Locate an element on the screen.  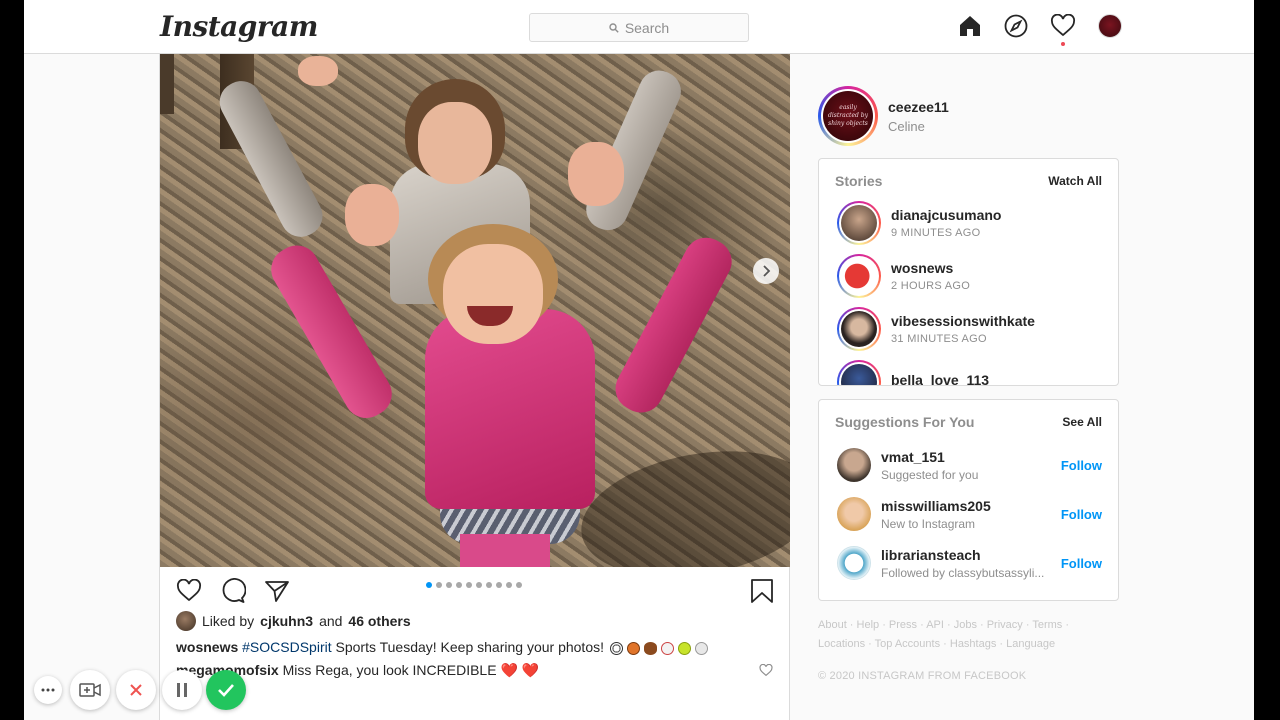
video-camera-icon is located at coordinates (90, 690).